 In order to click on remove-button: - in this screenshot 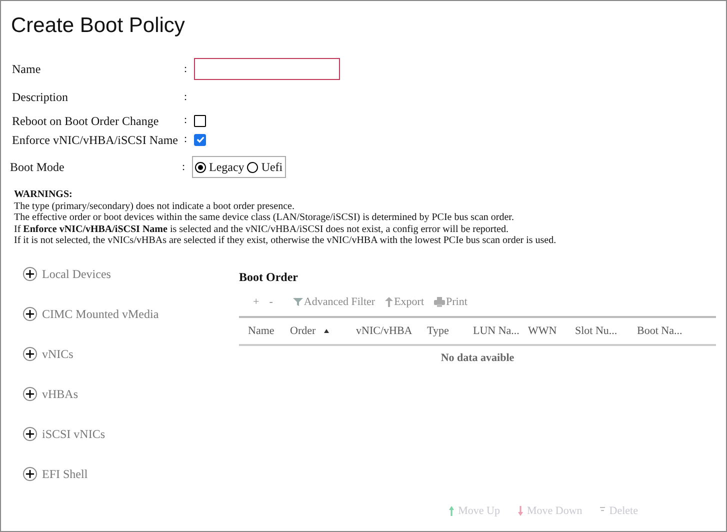, I will do `click(271, 302)`.